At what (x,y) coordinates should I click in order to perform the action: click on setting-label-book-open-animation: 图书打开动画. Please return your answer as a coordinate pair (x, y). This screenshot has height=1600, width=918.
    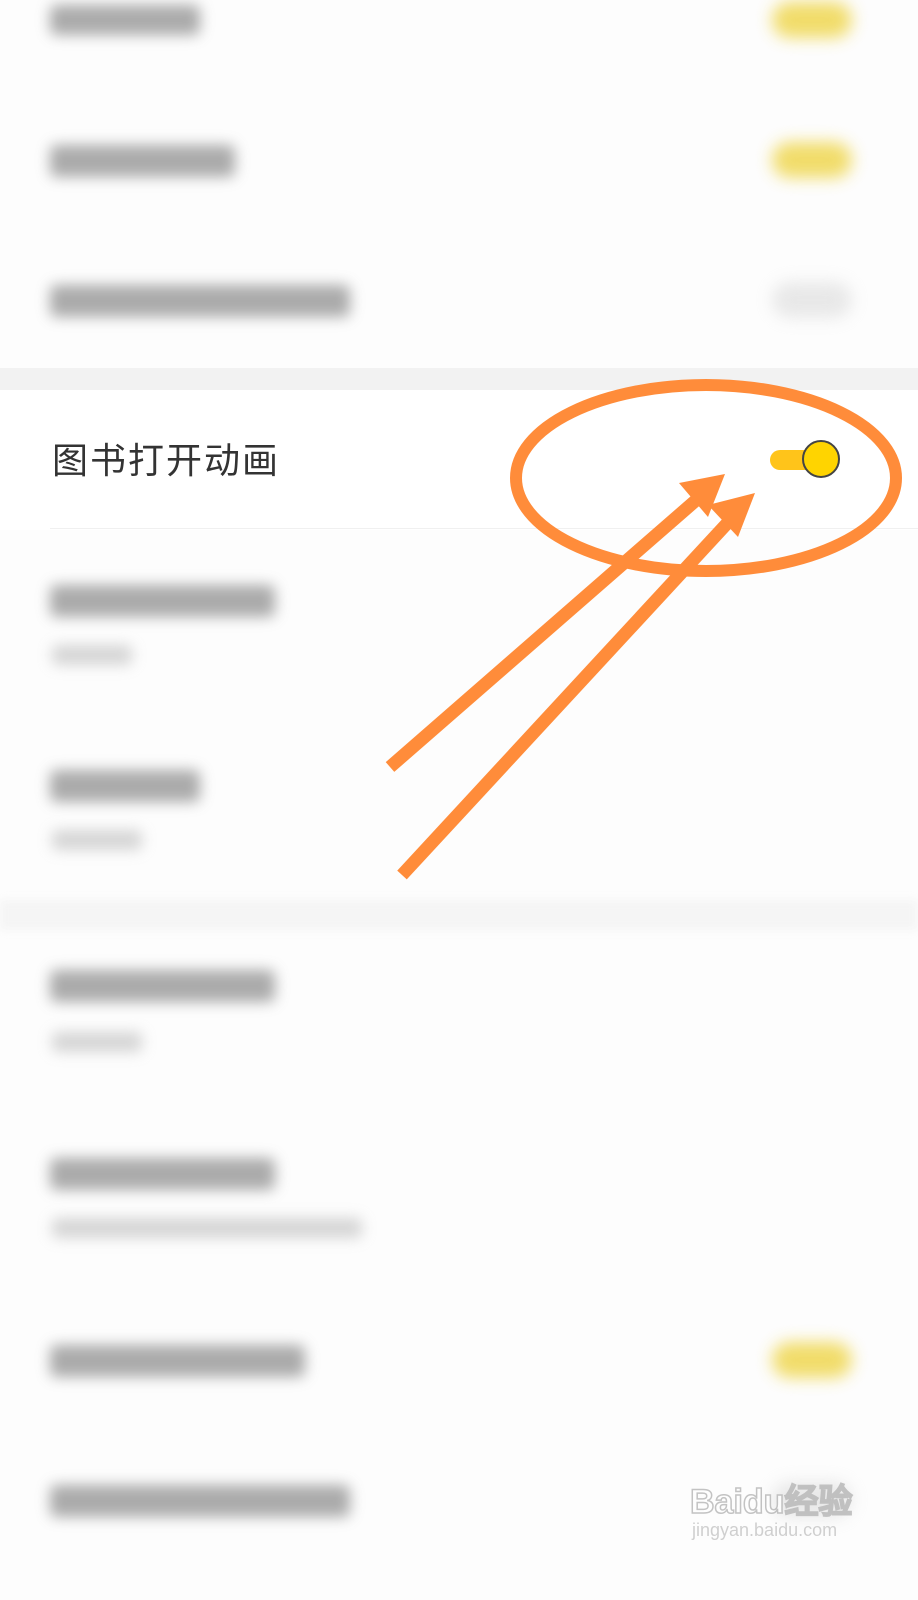
    Looking at the image, I should click on (166, 461).